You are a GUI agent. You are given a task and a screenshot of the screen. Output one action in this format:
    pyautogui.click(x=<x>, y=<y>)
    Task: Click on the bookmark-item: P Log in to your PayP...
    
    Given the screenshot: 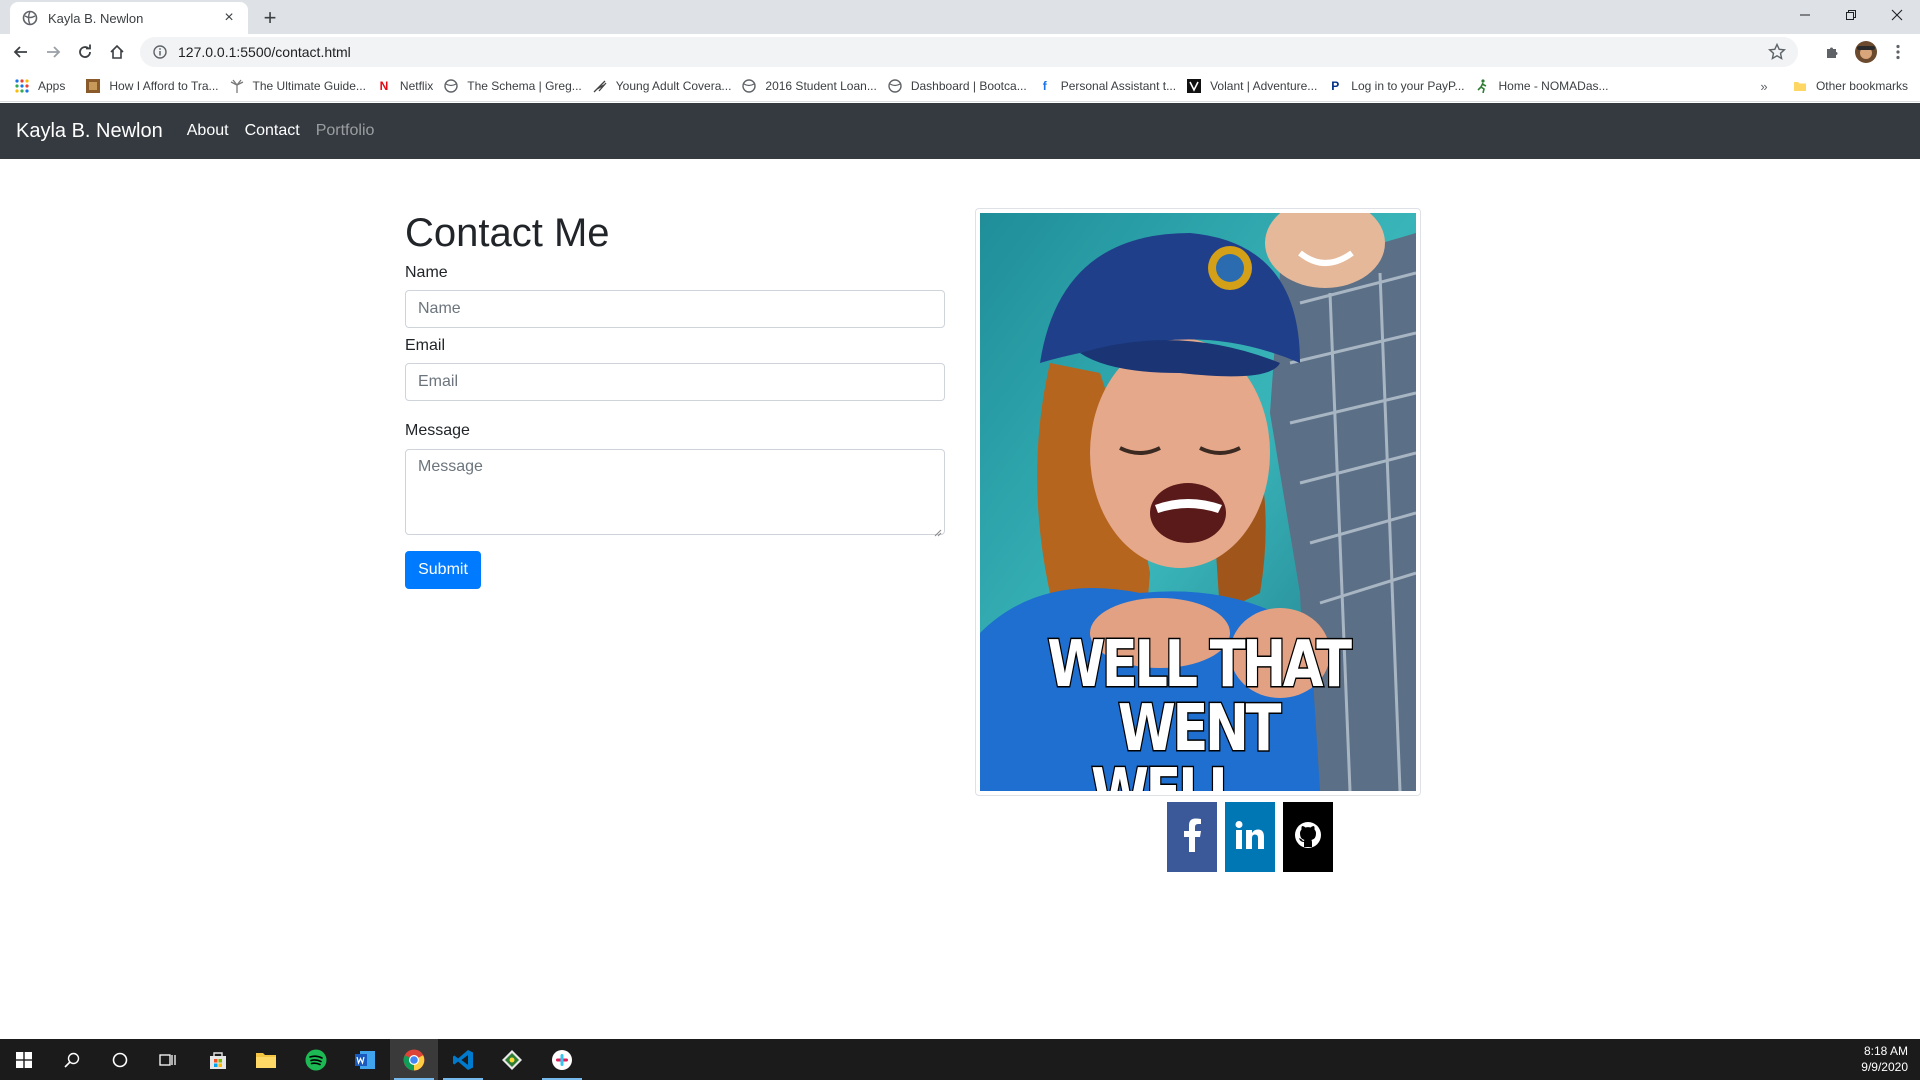 What is the action you would take?
    pyautogui.click(x=1398, y=86)
    